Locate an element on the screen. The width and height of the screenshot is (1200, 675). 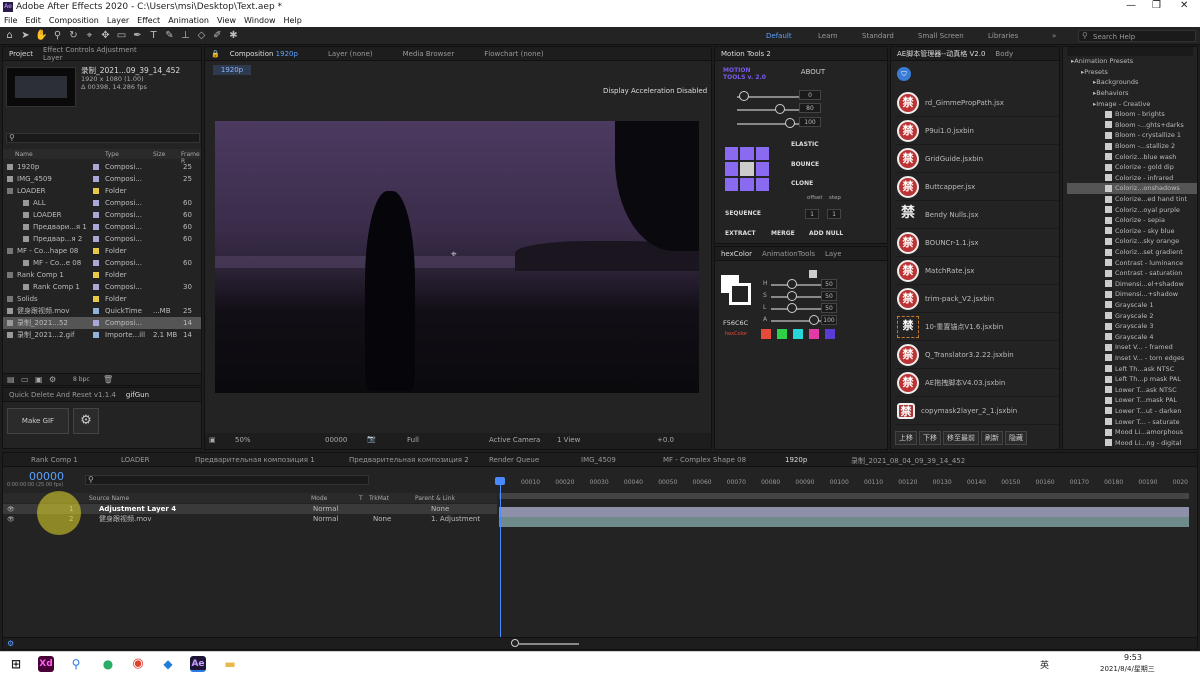
tab-motion-tools: Motion Tools 2 is located at coordinates (746, 54).